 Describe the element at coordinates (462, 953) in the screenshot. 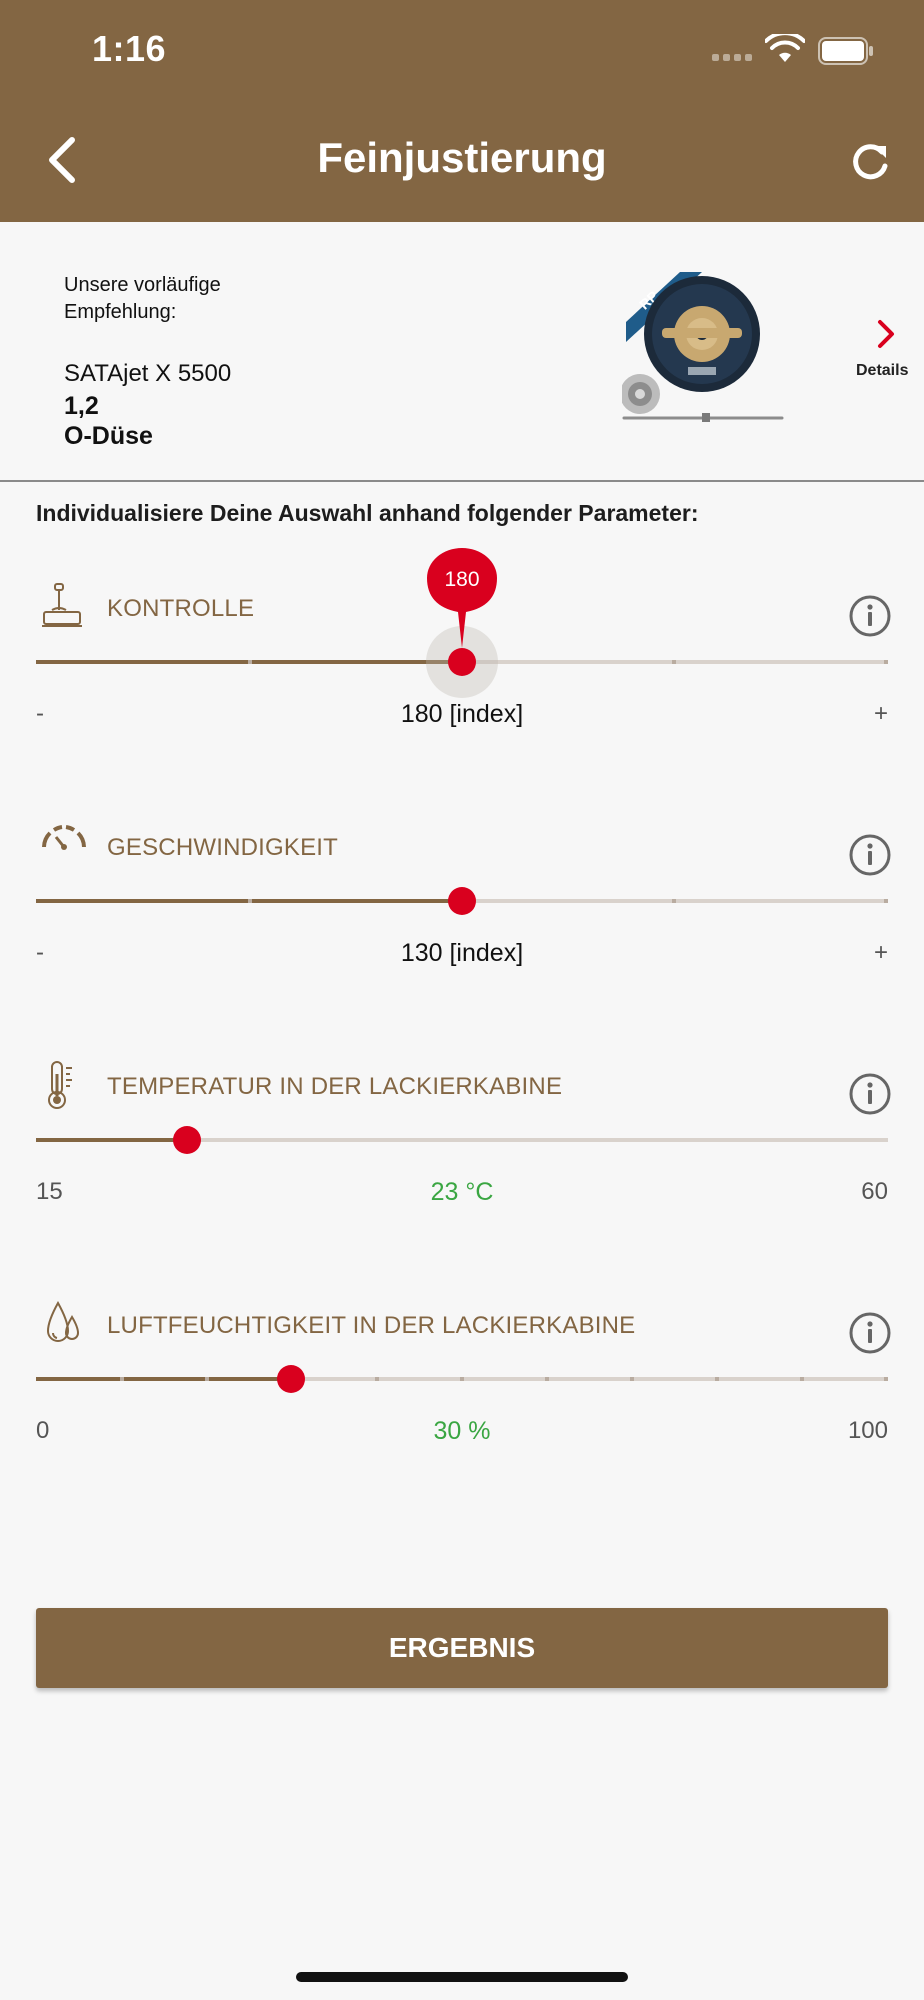

I see `slider-value: 130 [index]` at that location.